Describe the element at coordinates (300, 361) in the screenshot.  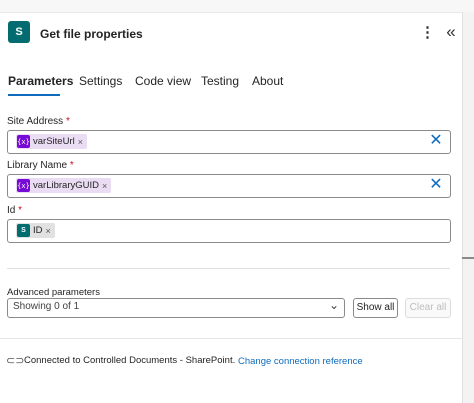
I see `change-connection-link: Change connection reference` at that location.